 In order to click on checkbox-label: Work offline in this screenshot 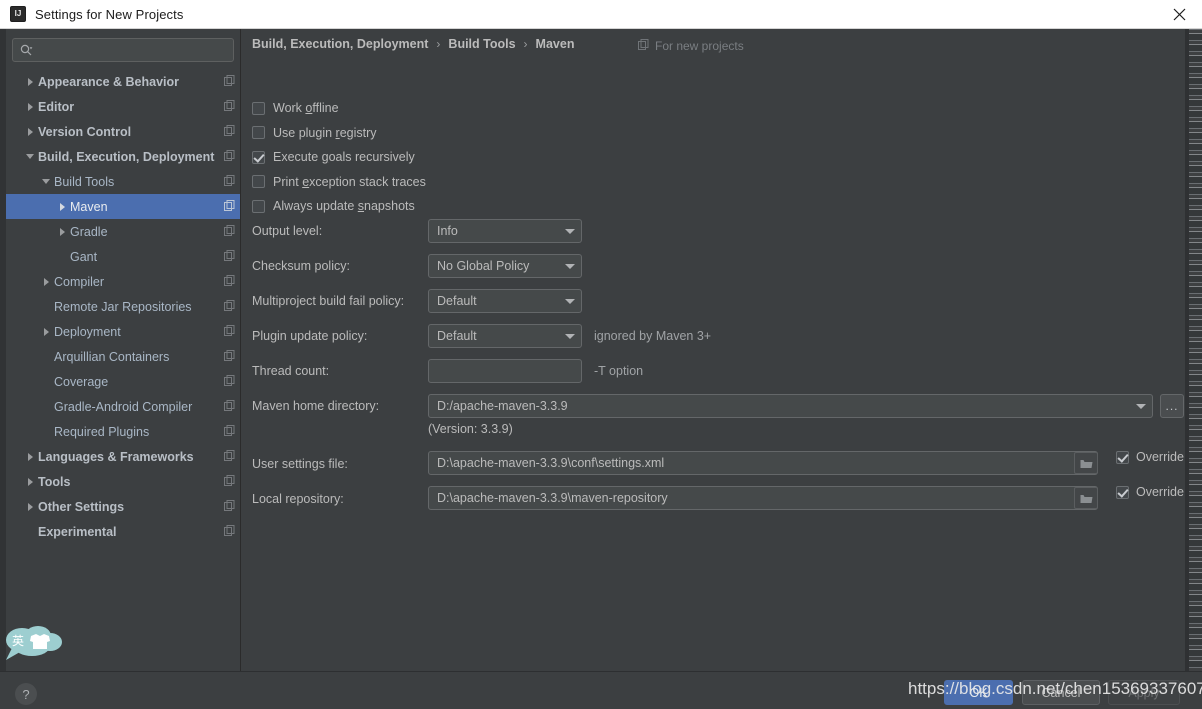, I will do `click(306, 108)`.